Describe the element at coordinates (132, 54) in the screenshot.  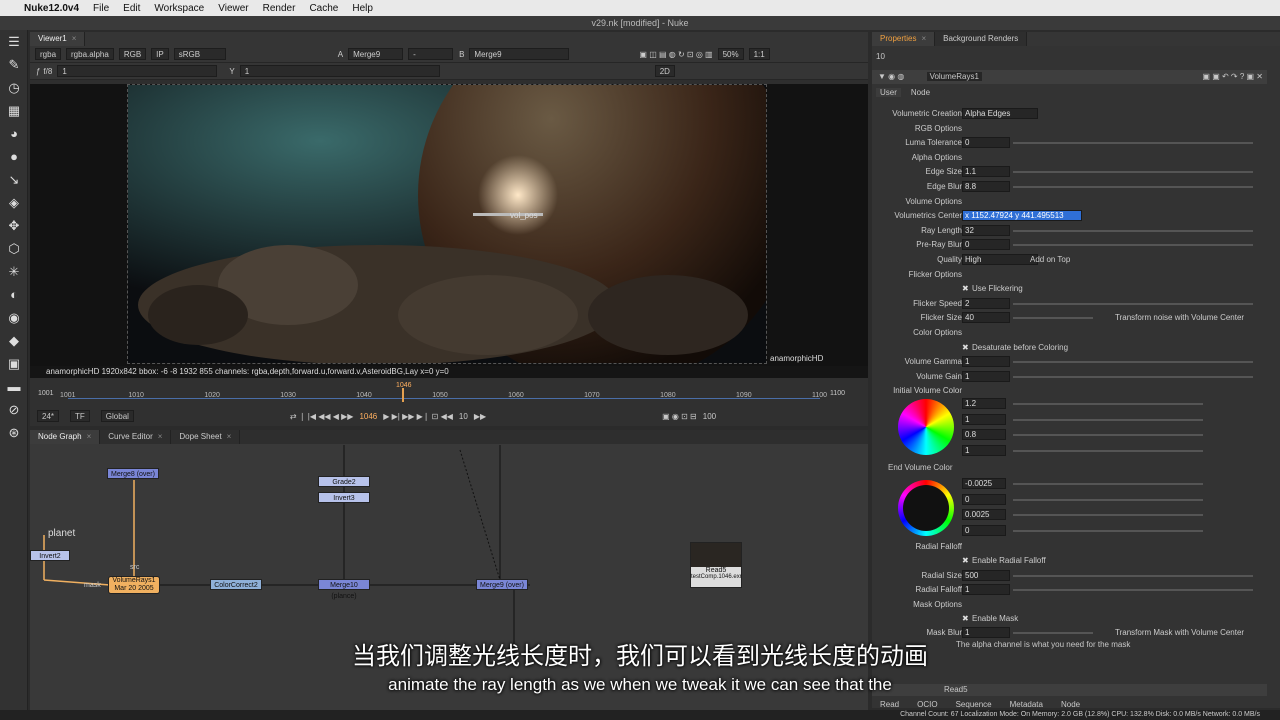
I see `display-channel-dropdown: RGB` at that location.